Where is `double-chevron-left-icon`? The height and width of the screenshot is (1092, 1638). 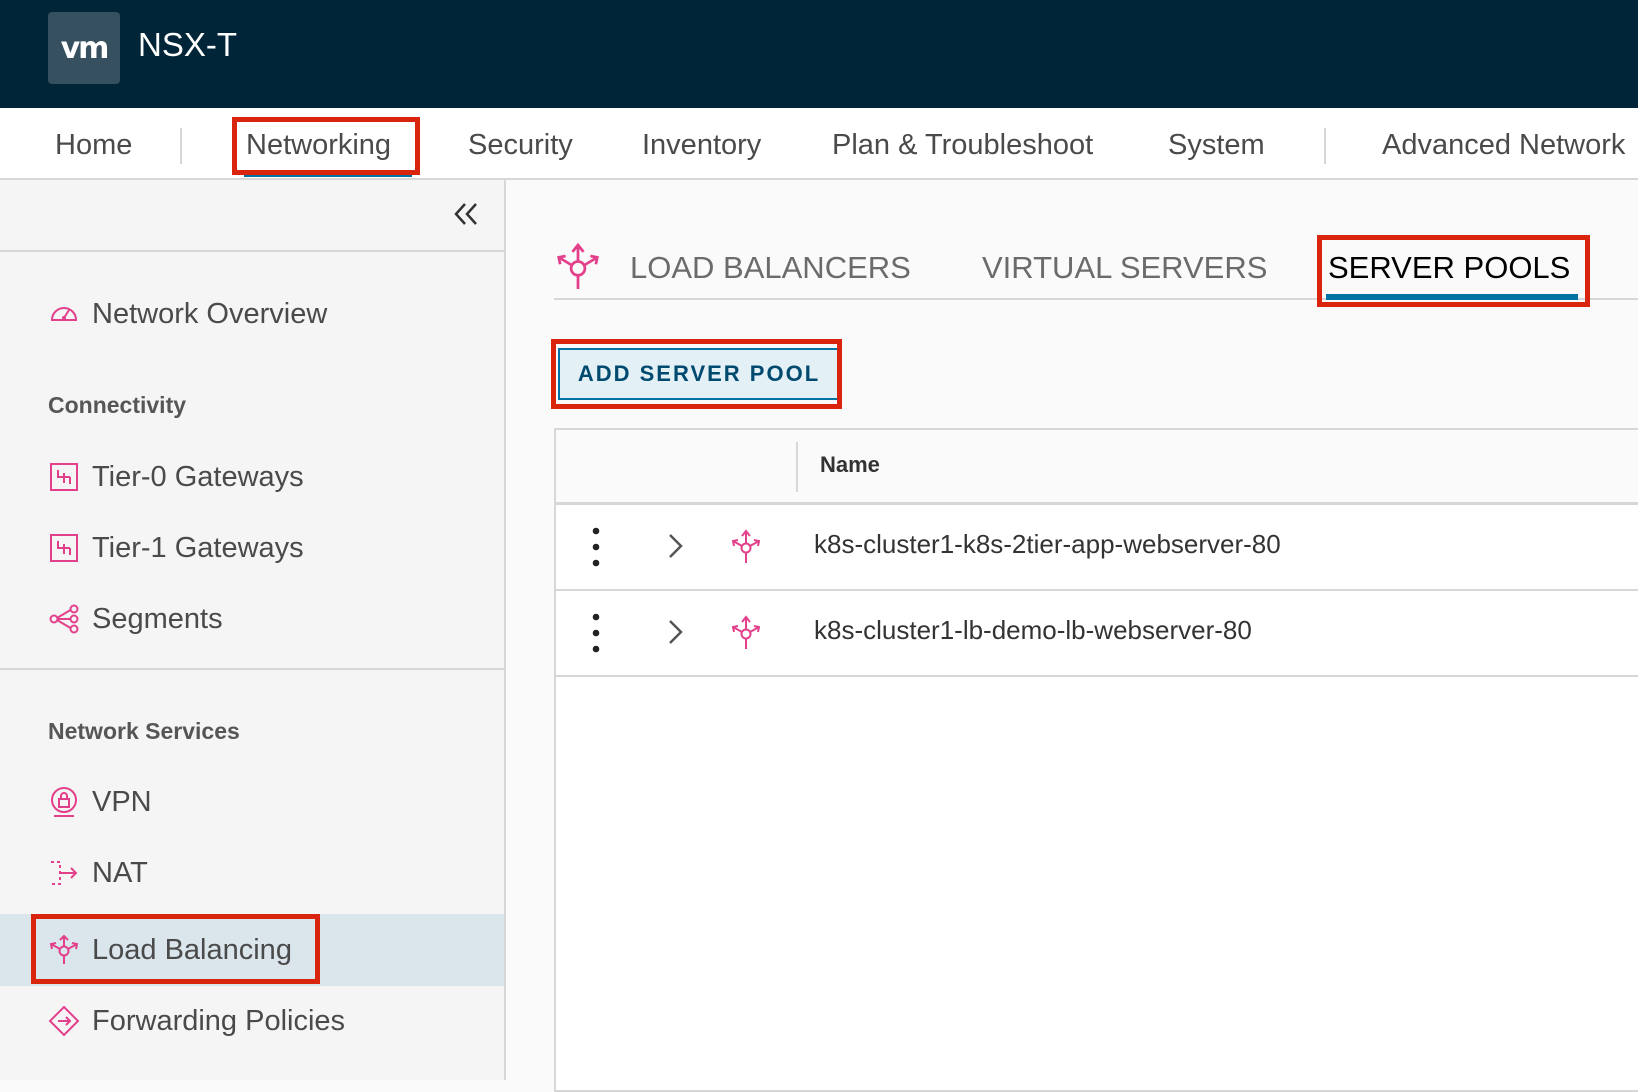
double-chevron-left-icon is located at coordinates (465, 214).